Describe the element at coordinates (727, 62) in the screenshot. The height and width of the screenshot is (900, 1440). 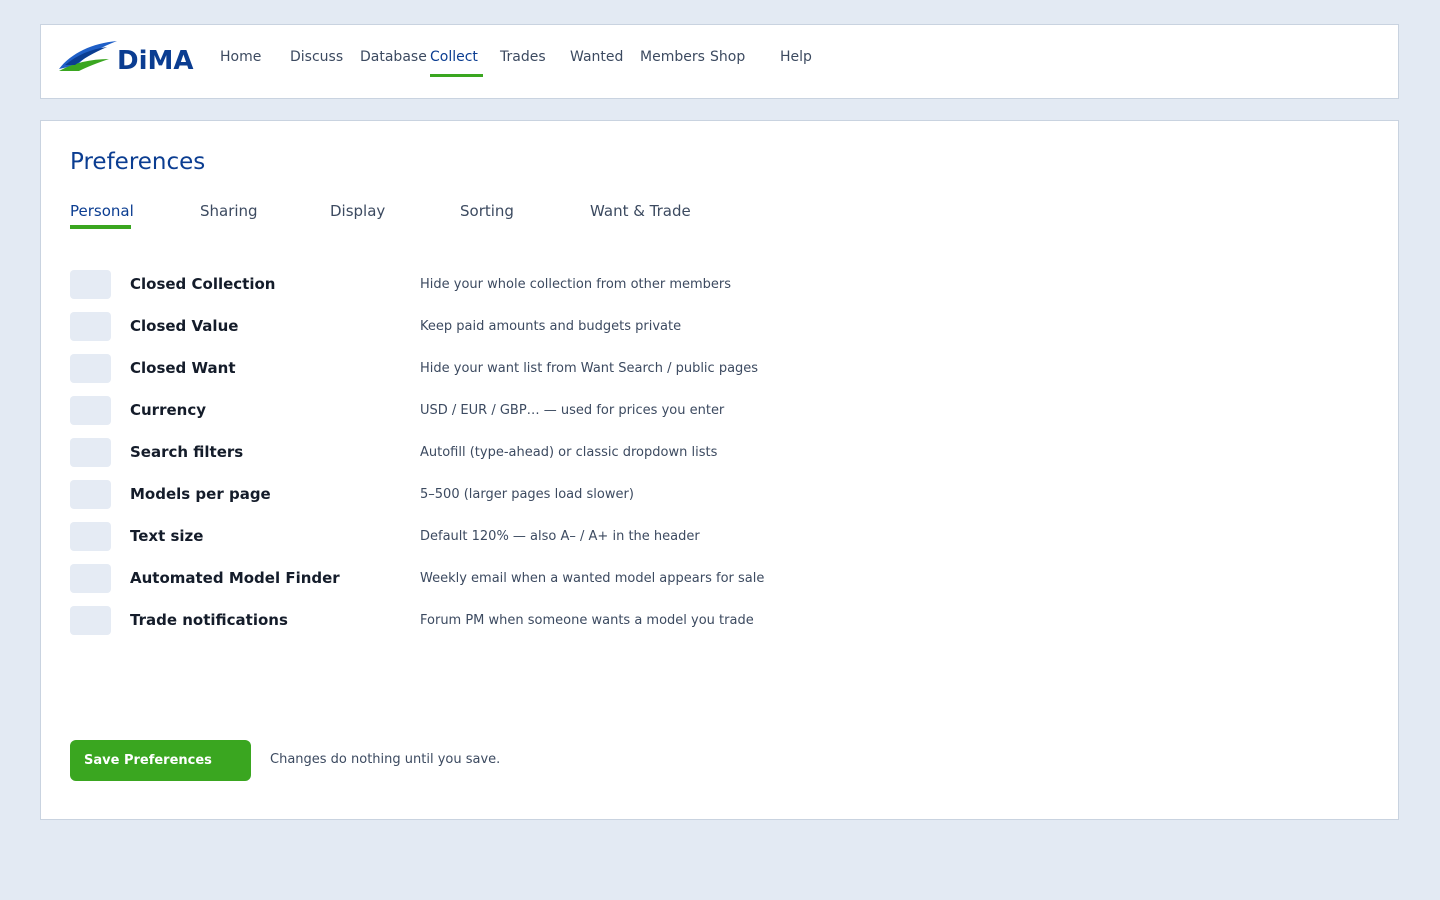
I see `nav-shop: Shop` at that location.